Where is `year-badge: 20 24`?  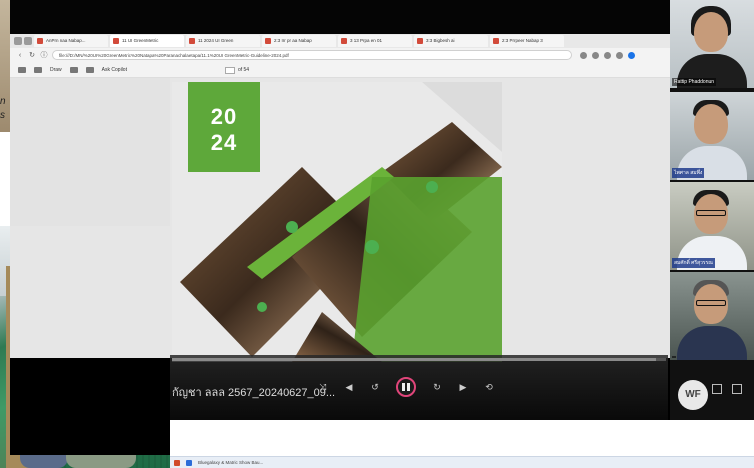
year-badge: 20 24 is located at coordinates (224, 127).